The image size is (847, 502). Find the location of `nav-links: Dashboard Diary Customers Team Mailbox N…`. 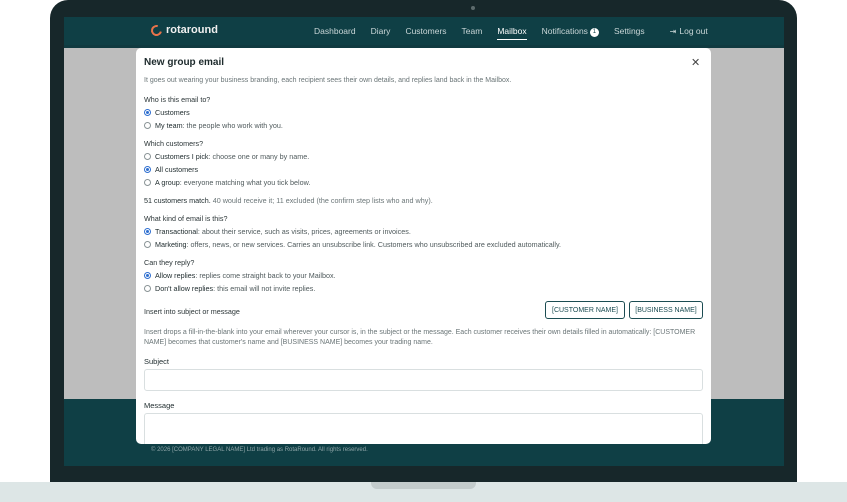

nav-links: Dashboard Diary Customers Team Mailbox N… is located at coordinates (518, 31).